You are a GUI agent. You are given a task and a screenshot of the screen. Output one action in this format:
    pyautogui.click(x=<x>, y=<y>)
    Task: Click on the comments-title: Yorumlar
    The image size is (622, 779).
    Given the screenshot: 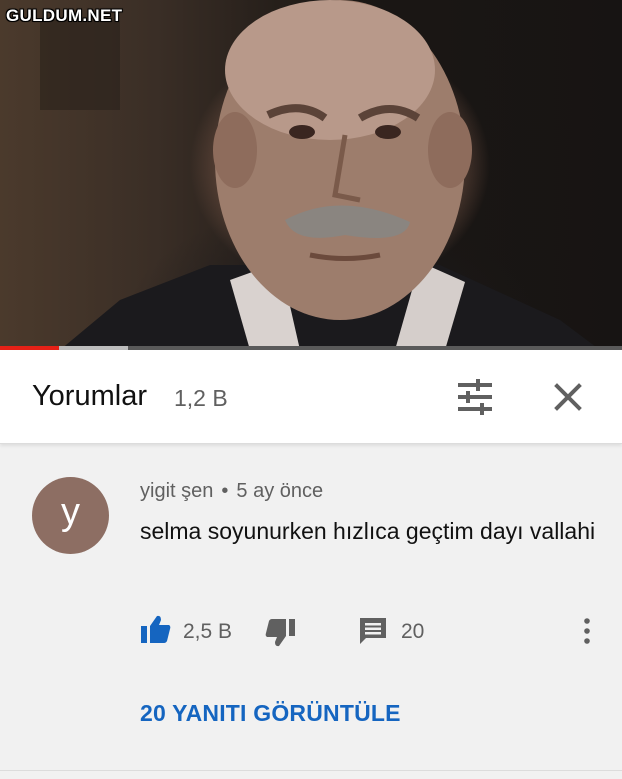 What is the action you would take?
    pyautogui.click(x=89, y=396)
    